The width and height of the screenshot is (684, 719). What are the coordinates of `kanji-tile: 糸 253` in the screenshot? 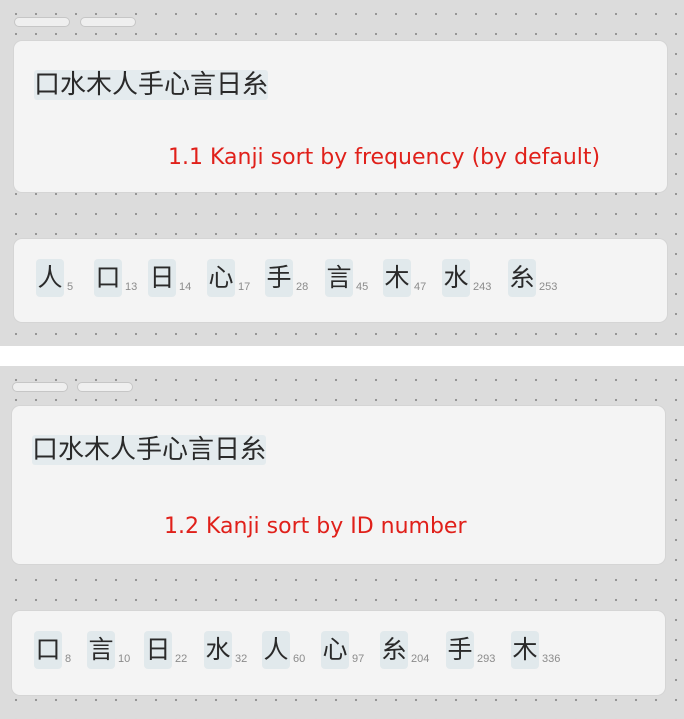 It's located at (532, 278).